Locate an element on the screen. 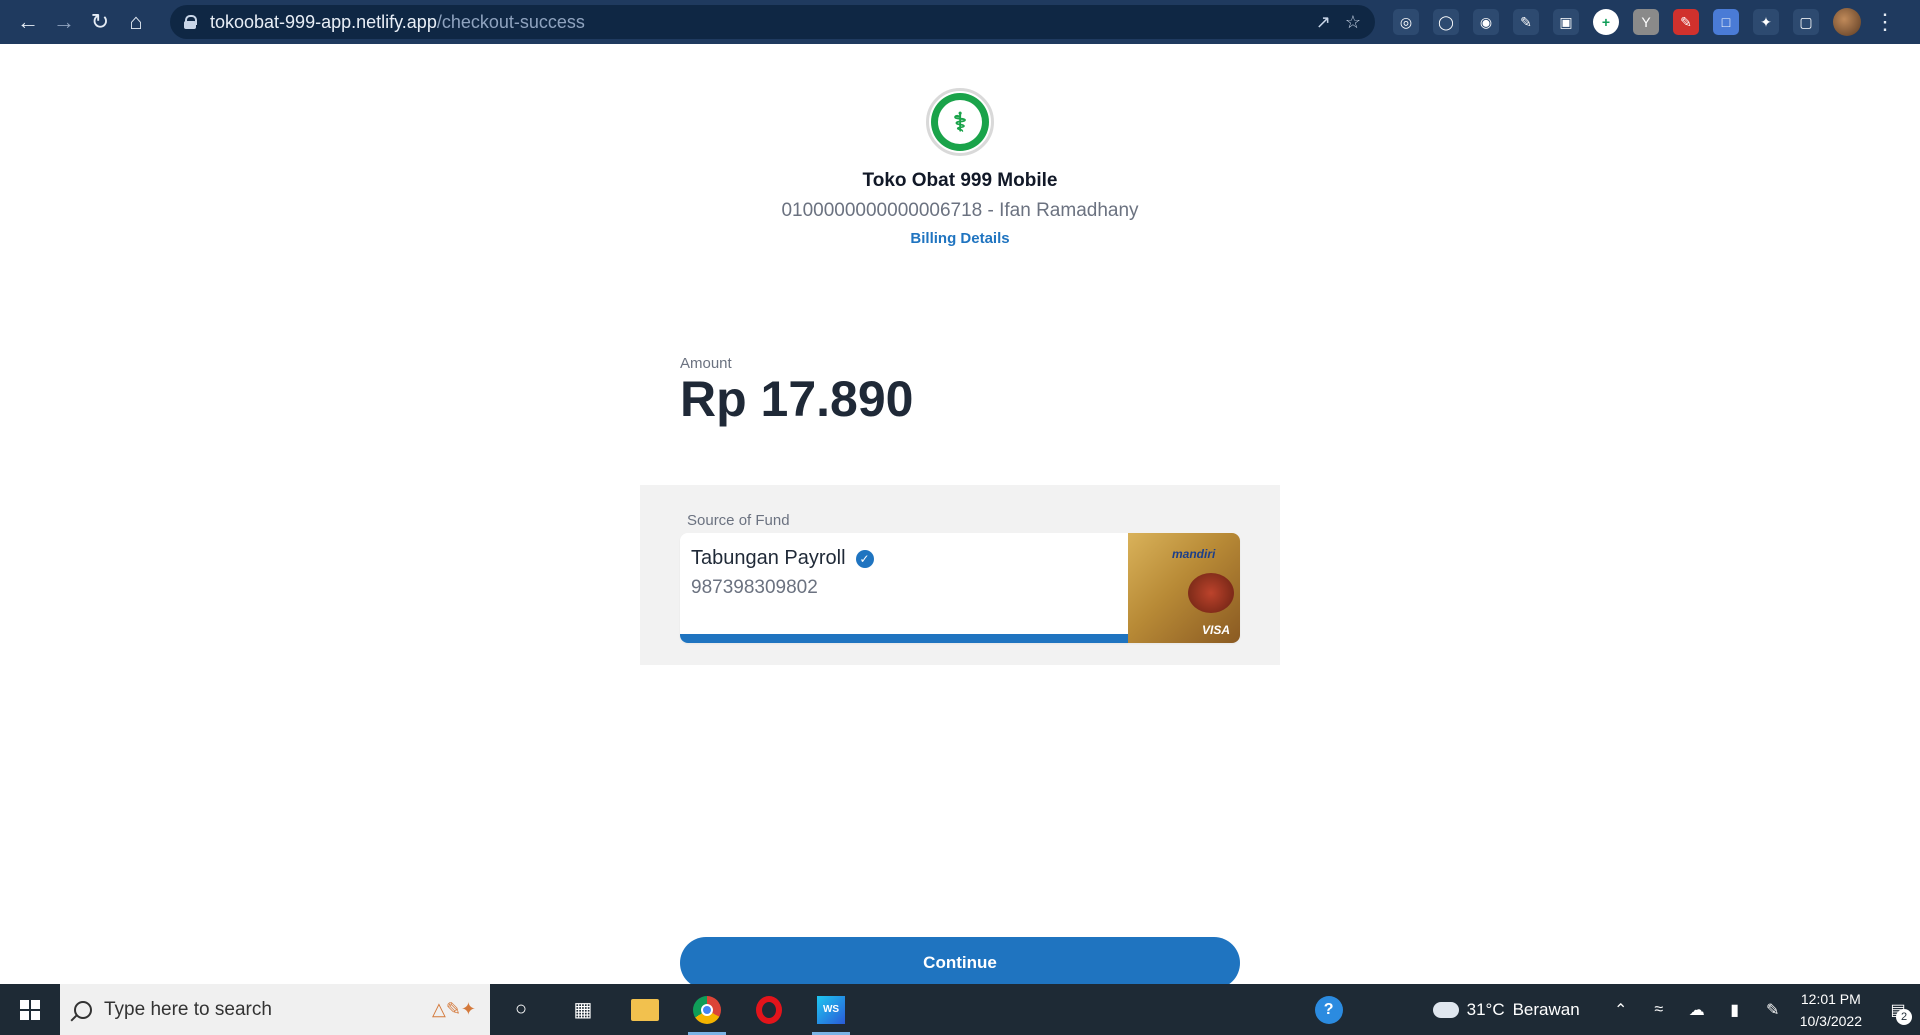  verified-check-icon: ✓ is located at coordinates (864, 558).